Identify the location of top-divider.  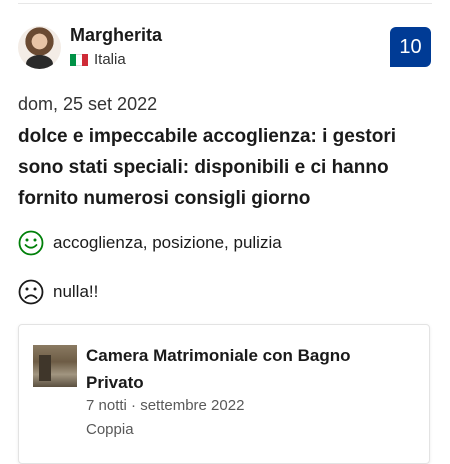
(225, 3).